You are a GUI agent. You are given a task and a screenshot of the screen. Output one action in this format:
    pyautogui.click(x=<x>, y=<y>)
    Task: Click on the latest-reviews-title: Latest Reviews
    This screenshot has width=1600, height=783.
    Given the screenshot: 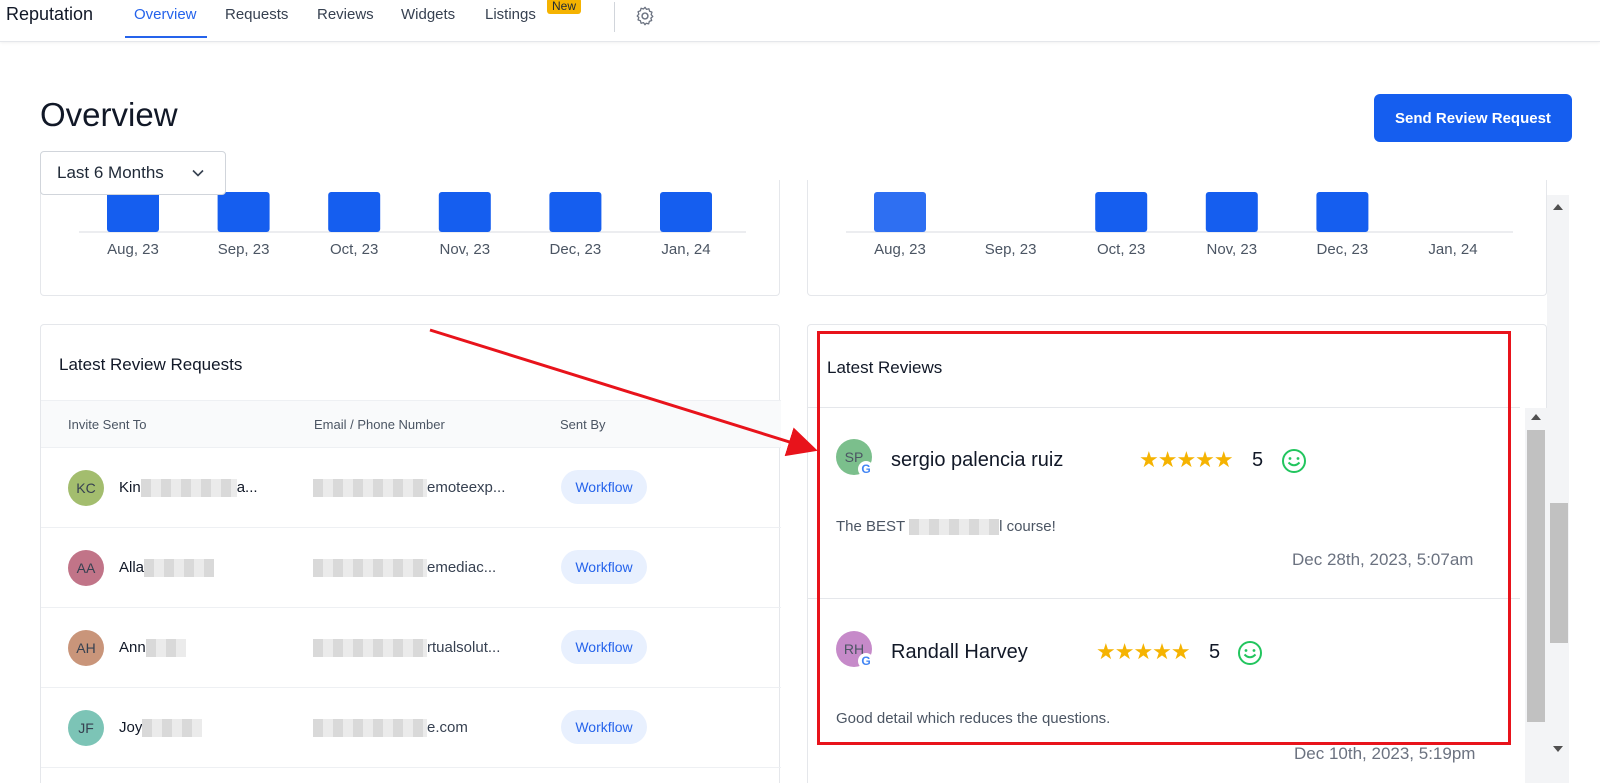 What is the action you would take?
    pyautogui.click(x=885, y=367)
    